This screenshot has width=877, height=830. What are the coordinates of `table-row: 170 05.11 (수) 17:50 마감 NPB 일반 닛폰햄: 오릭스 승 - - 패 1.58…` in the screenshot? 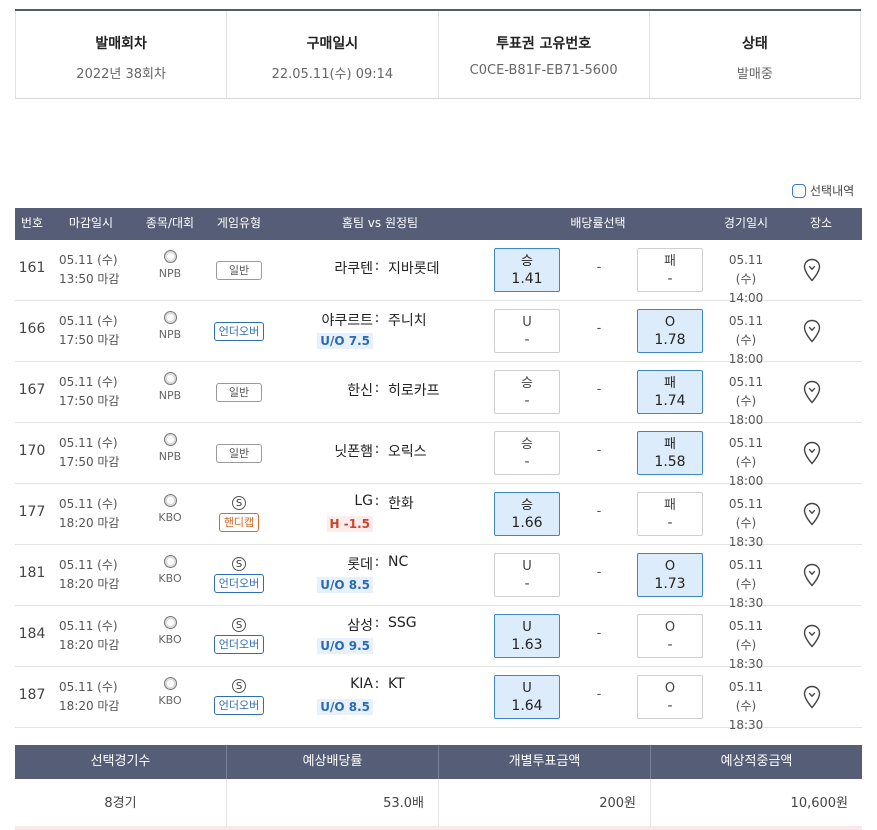 It's located at (438, 455).